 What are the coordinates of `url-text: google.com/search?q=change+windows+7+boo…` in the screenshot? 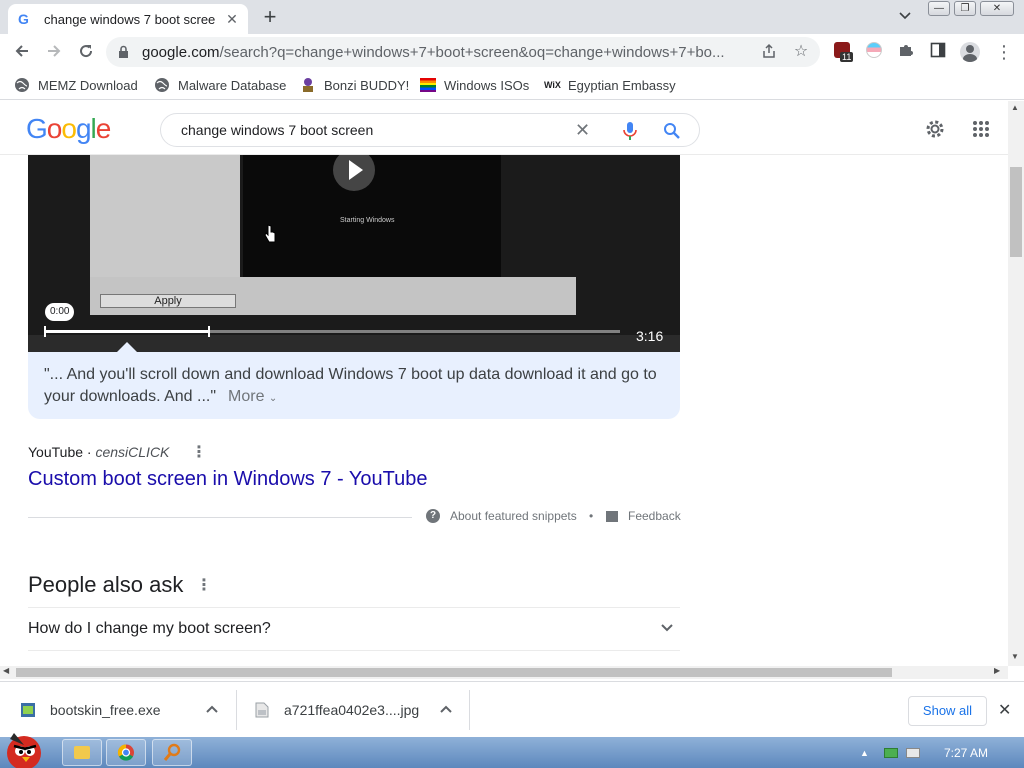 It's located at (447, 52).